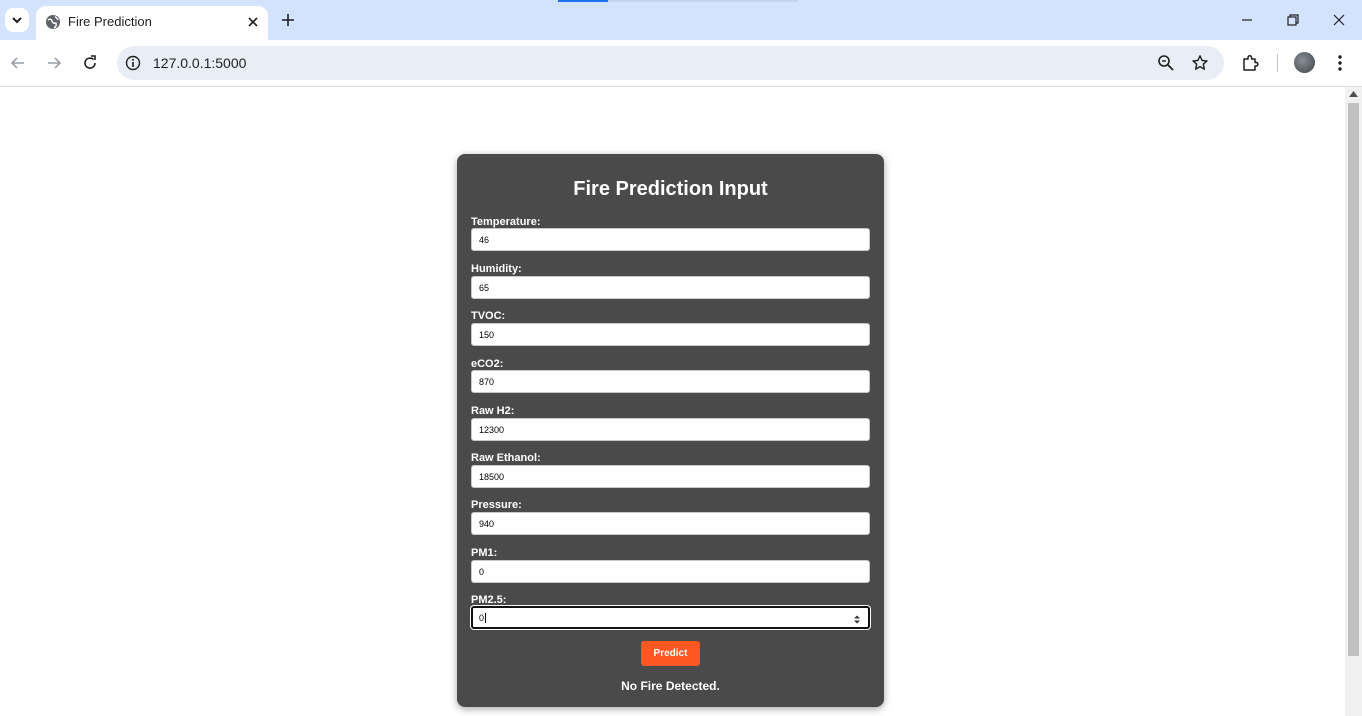  I want to click on humidity-value: 65, so click(484, 287).